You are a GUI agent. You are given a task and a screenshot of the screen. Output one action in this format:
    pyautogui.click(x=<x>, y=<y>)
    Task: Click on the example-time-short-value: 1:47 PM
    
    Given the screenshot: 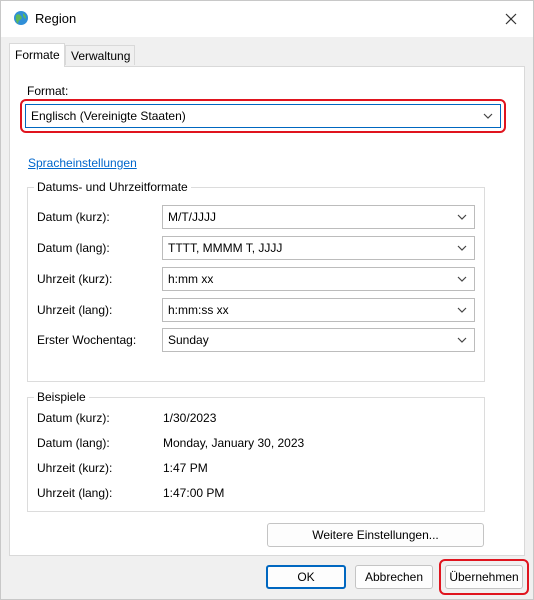 What is the action you would take?
    pyautogui.click(x=185, y=468)
    